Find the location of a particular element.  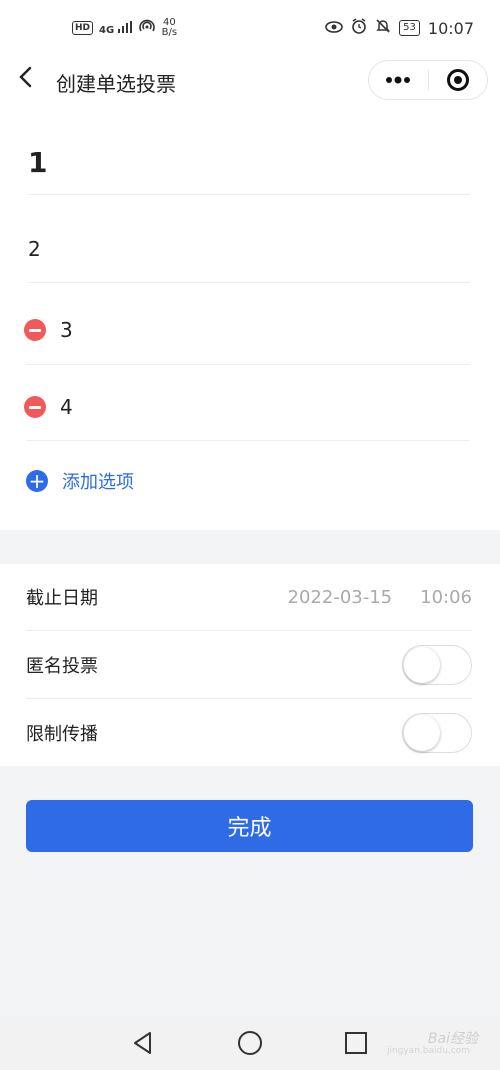

option-row-3: 3 is located at coordinates (247, 330).